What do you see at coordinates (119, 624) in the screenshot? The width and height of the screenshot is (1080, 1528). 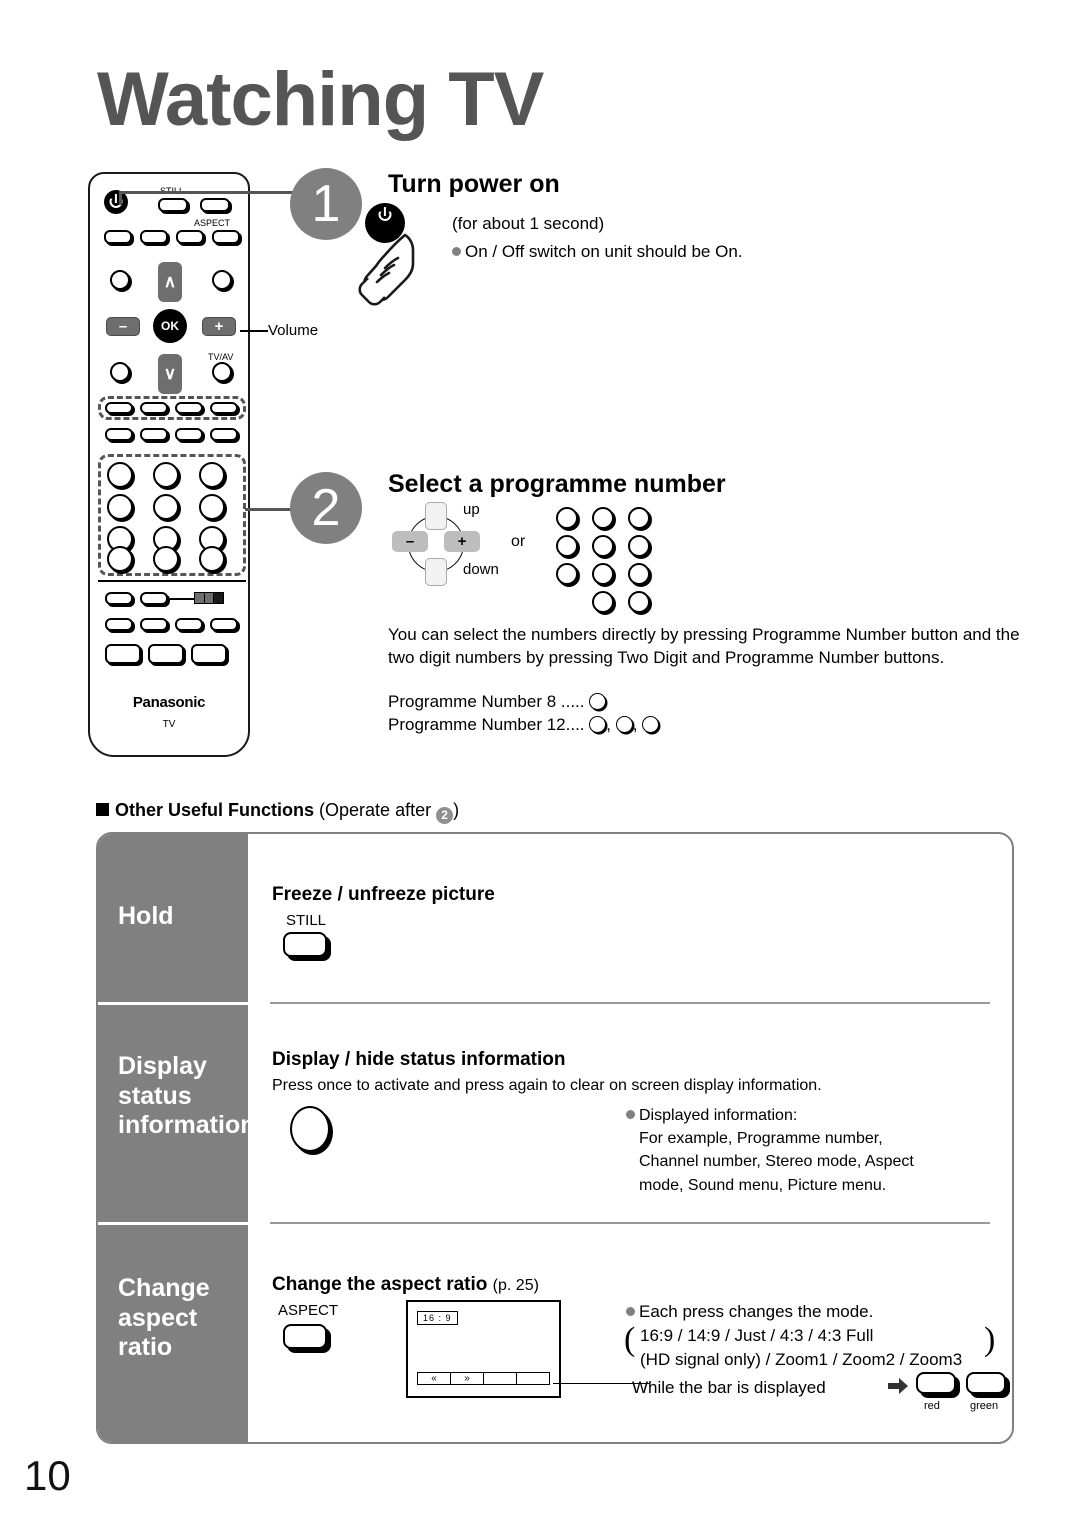 I see `remote-button-r6a` at bounding box center [119, 624].